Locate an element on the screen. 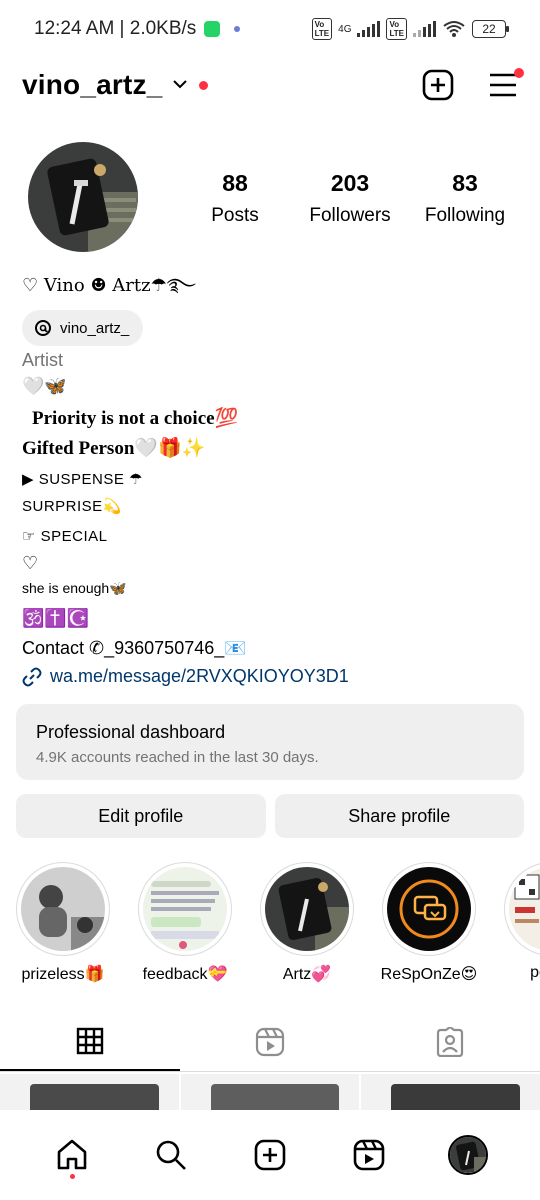 The height and width of the screenshot is (1200, 540). status-bar: 12:24 AM | 2.0KB/s Vo LTE 4G Vo LTE 22 is located at coordinates (270, 29).